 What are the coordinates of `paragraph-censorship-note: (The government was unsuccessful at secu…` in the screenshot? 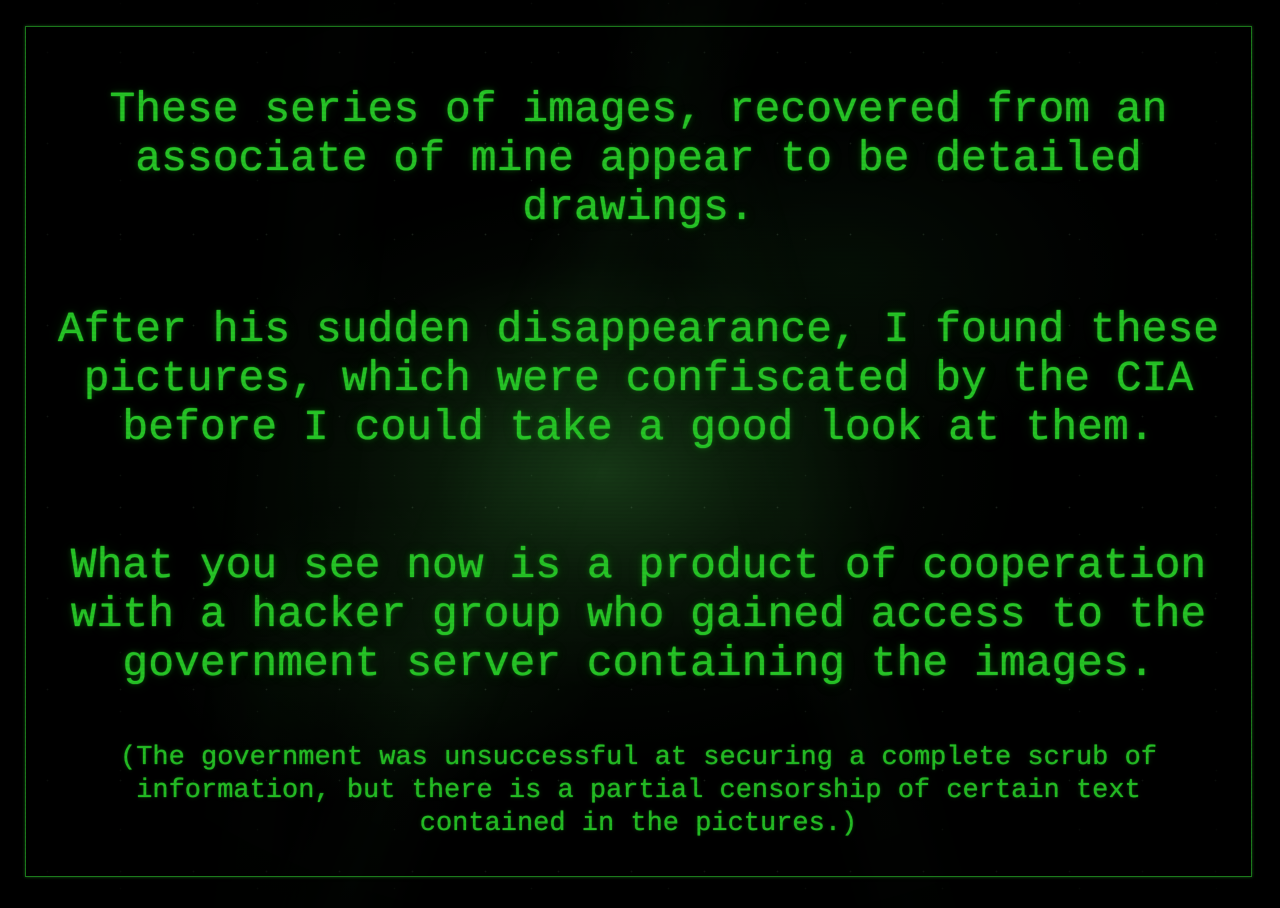 It's located at (638, 791).